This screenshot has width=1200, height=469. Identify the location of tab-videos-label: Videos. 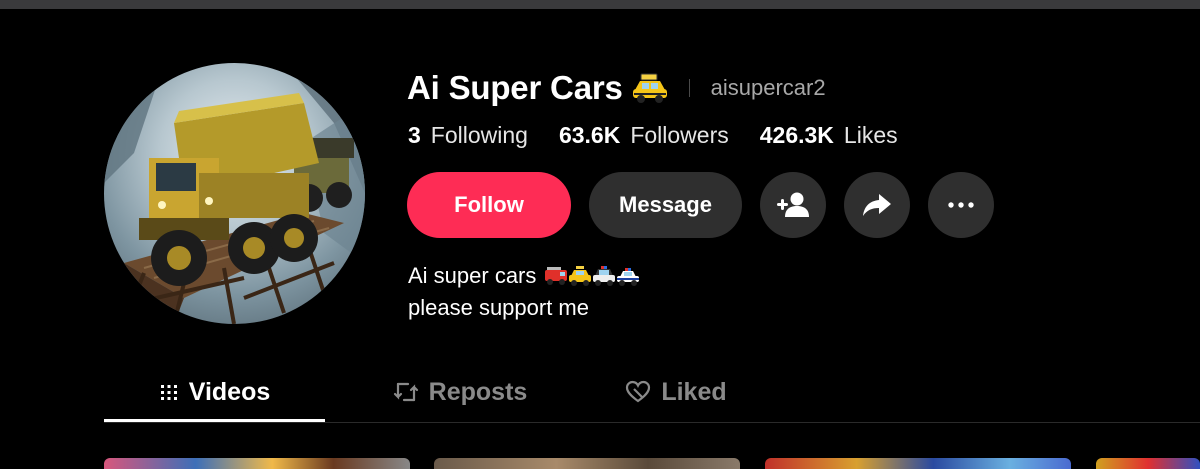
(229, 391).